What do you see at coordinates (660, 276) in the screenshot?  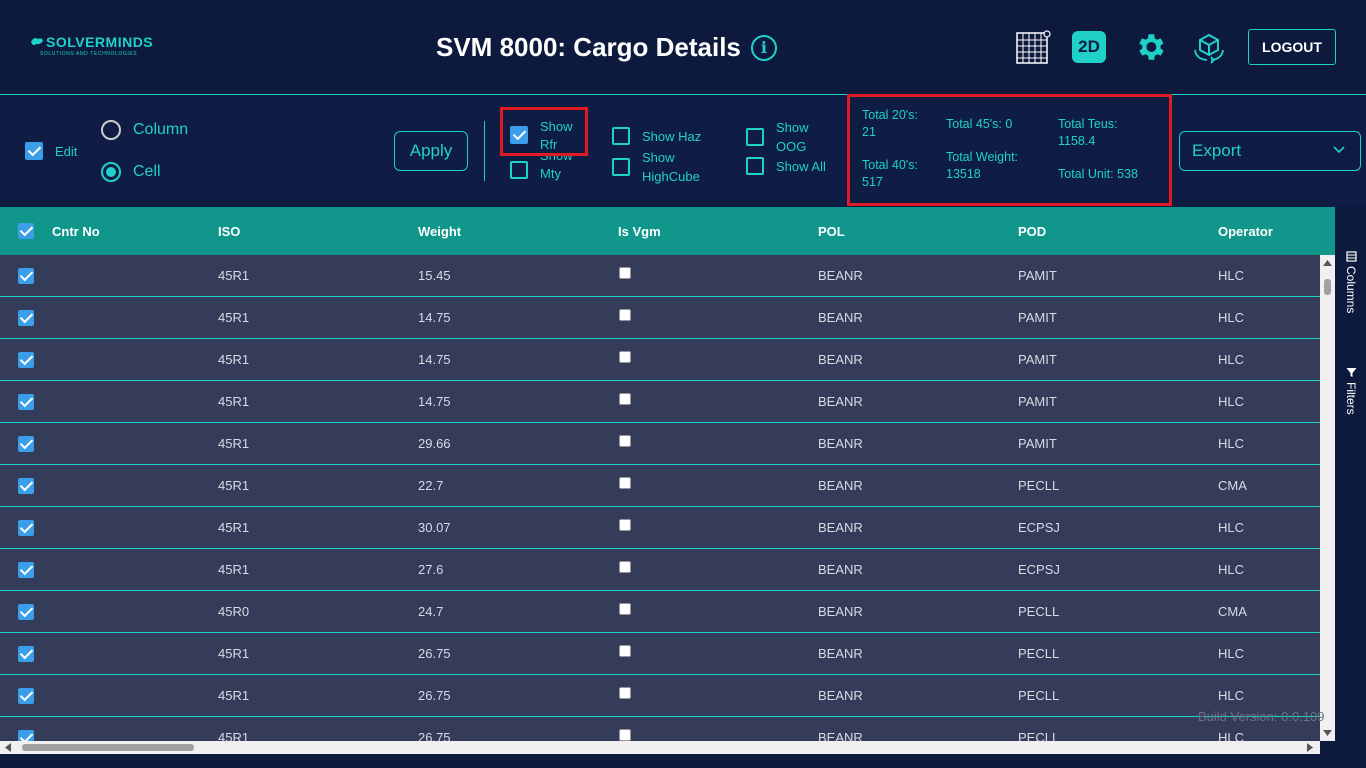 I see `table-row: 45R1 15.45 BEANR PAMIT HLC` at bounding box center [660, 276].